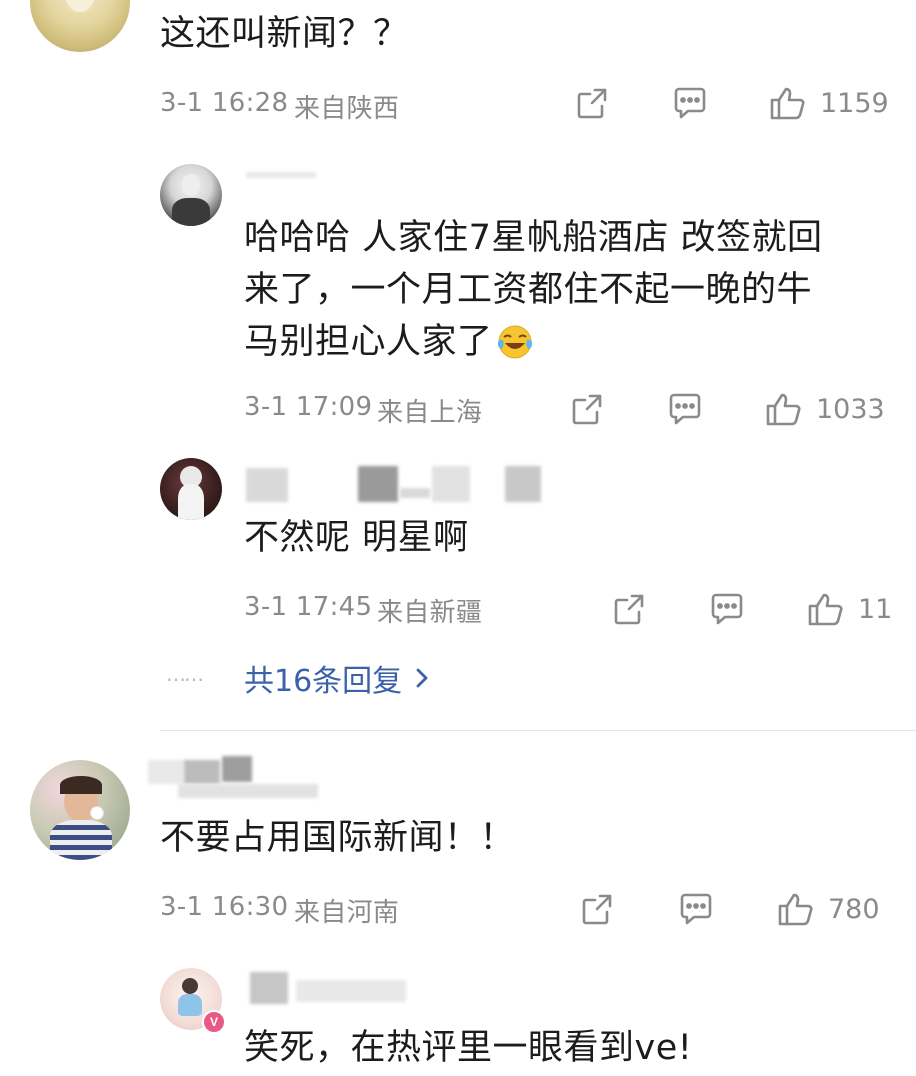 Image resolution: width=916 pixels, height=1076 pixels. I want to click on reply-location: 来自新疆, so click(430, 613).